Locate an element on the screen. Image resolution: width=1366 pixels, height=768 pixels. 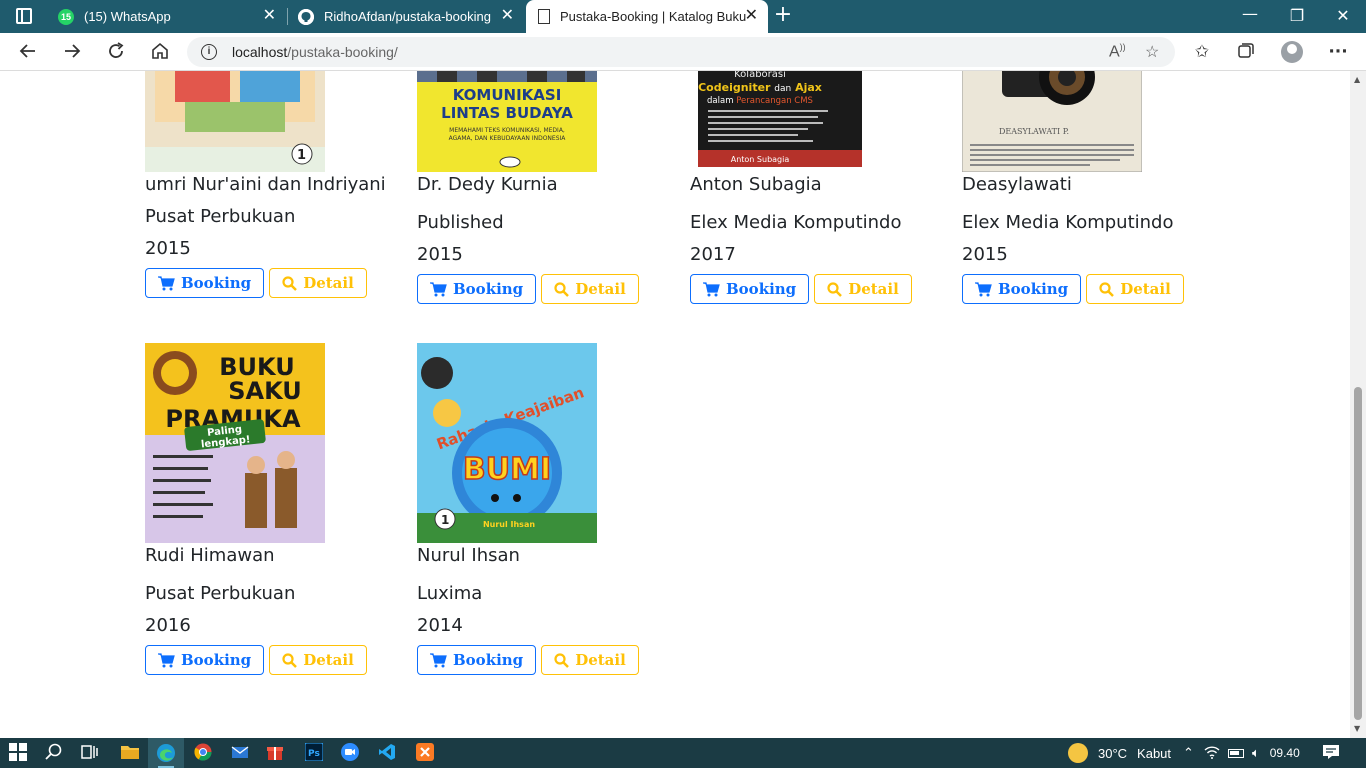
minimize-icon: — is located at coordinates (1250, 13).